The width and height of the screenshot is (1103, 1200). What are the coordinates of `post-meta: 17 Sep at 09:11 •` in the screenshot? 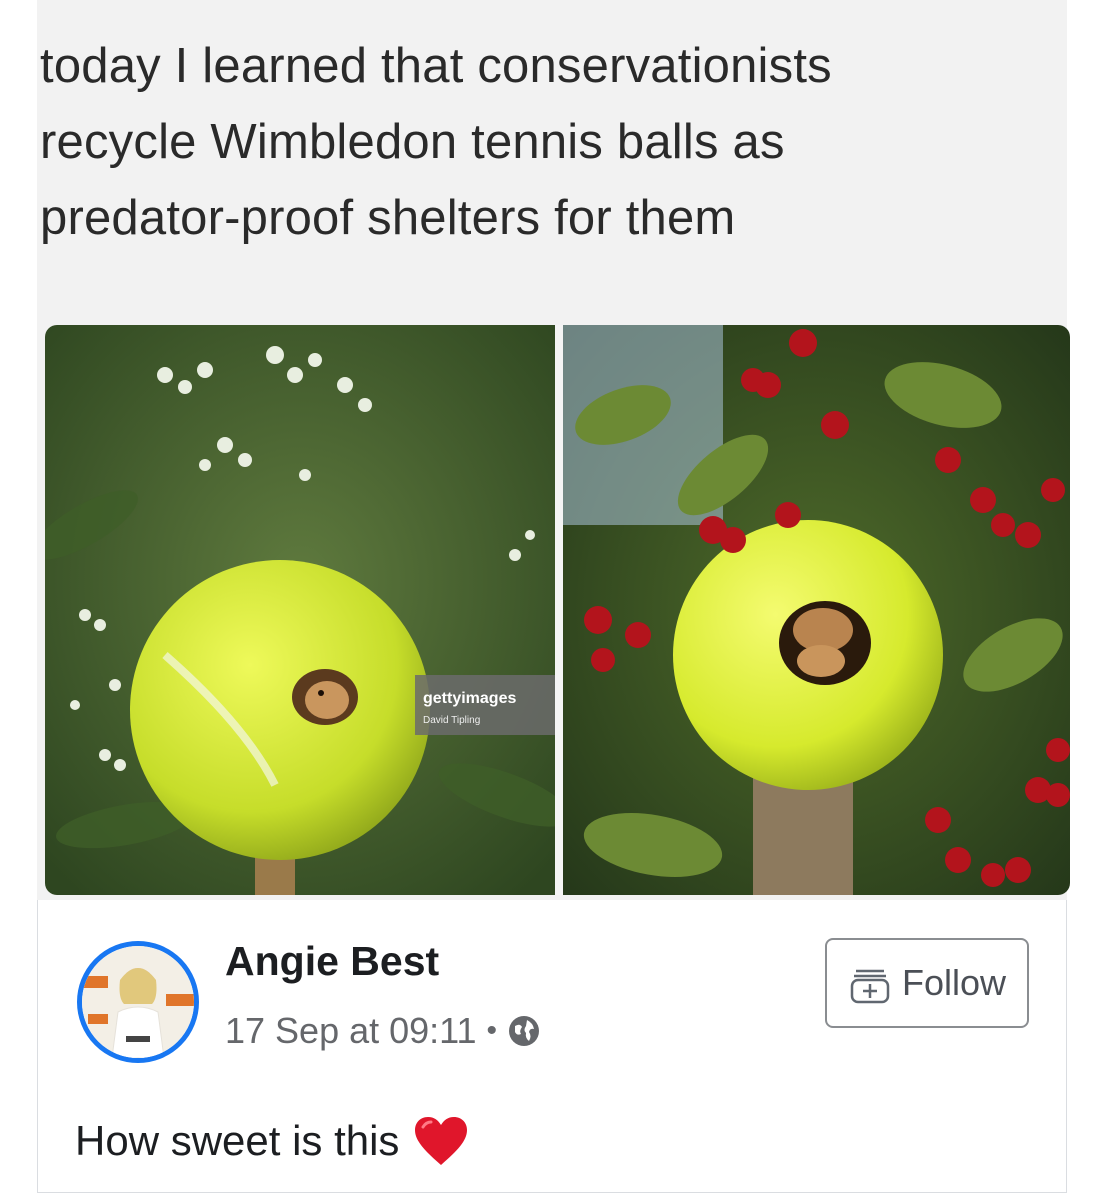 It's located at (383, 1031).